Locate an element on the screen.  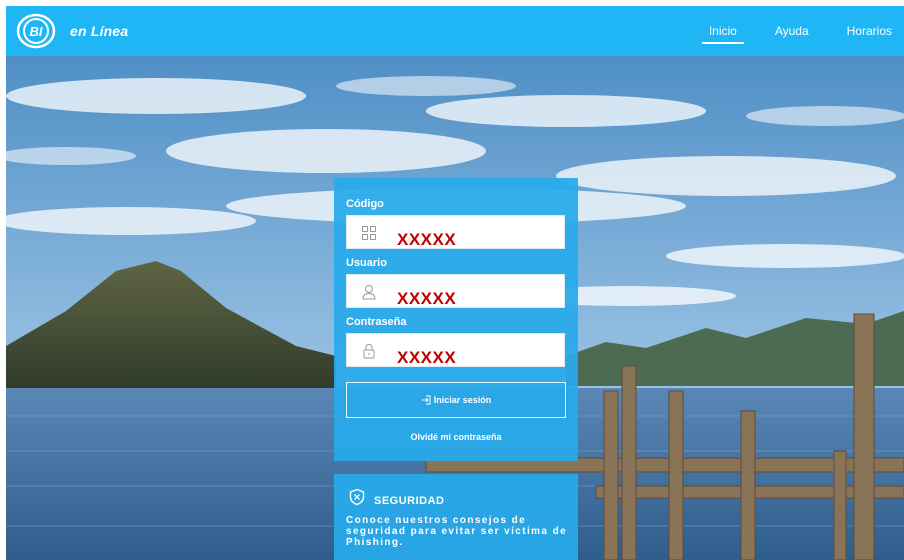
main-nav: Inicio Ayuda Horarios is located at coordinates (793, 31).